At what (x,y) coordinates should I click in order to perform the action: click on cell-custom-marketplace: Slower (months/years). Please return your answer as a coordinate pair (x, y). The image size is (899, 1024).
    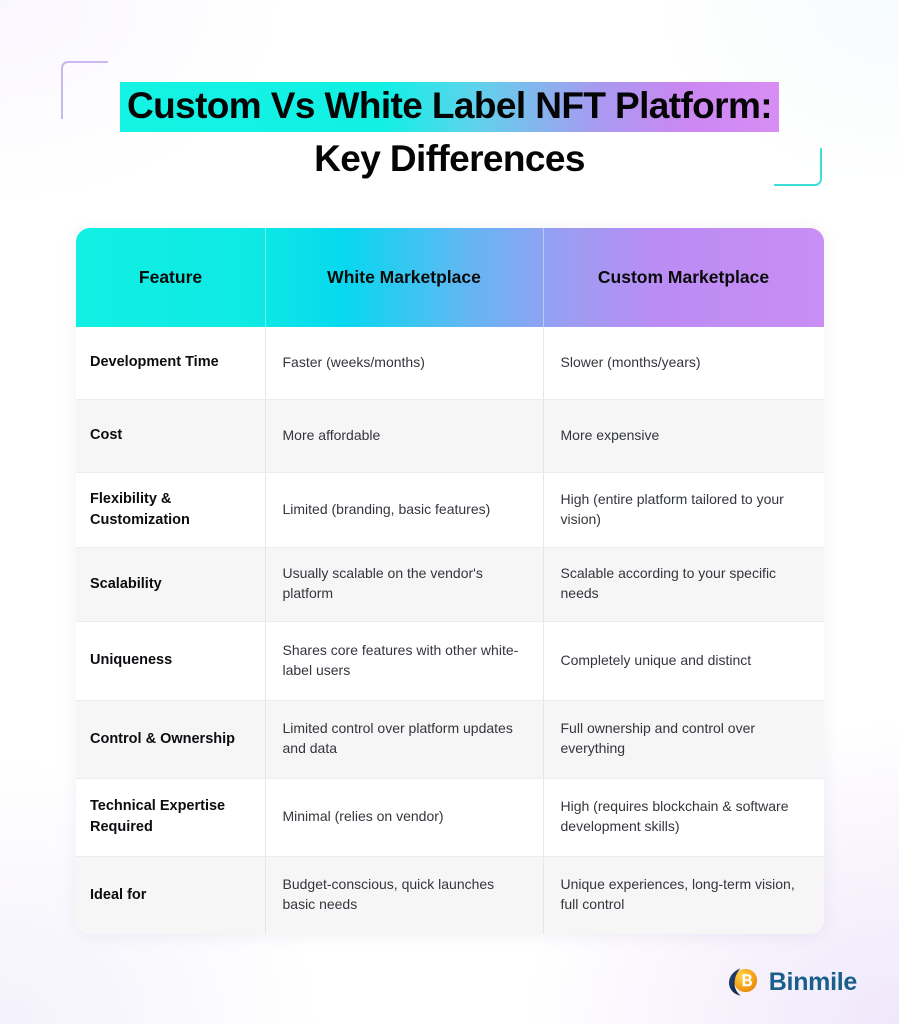
    Looking at the image, I should click on (683, 363).